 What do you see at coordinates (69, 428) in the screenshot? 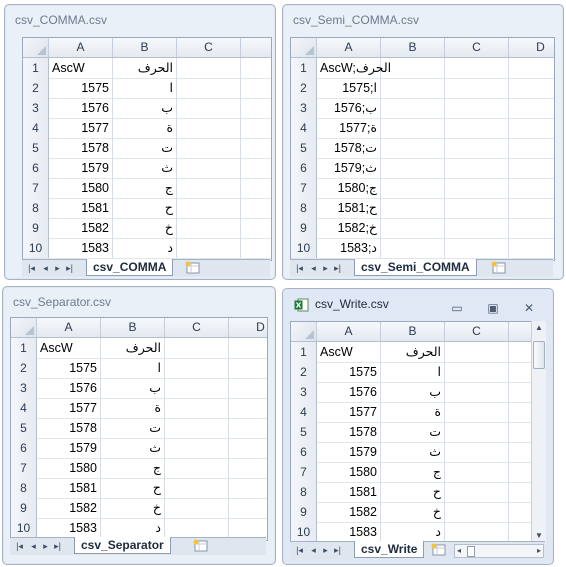
I see `cell-a: 1578` at bounding box center [69, 428].